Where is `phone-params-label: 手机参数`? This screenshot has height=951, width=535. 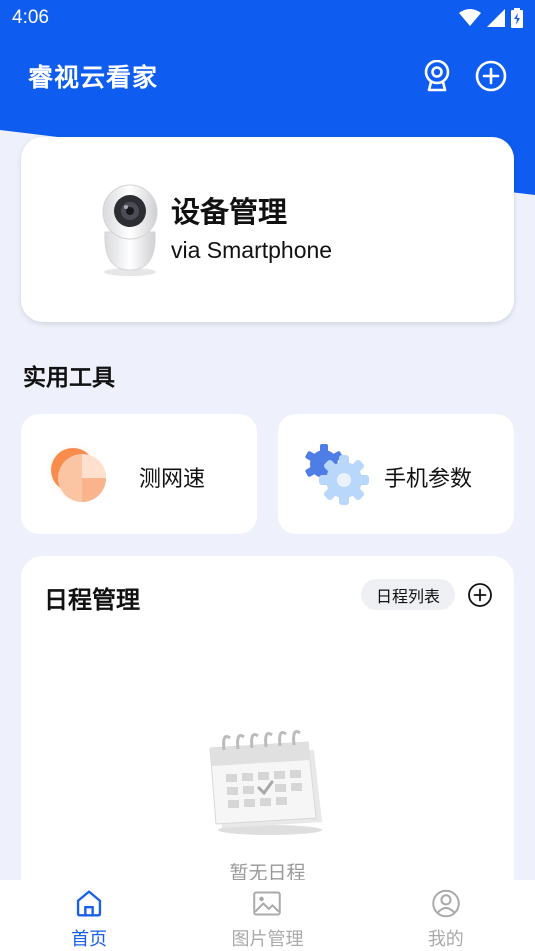 phone-params-label: 手机参数 is located at coordinates (428, 479).